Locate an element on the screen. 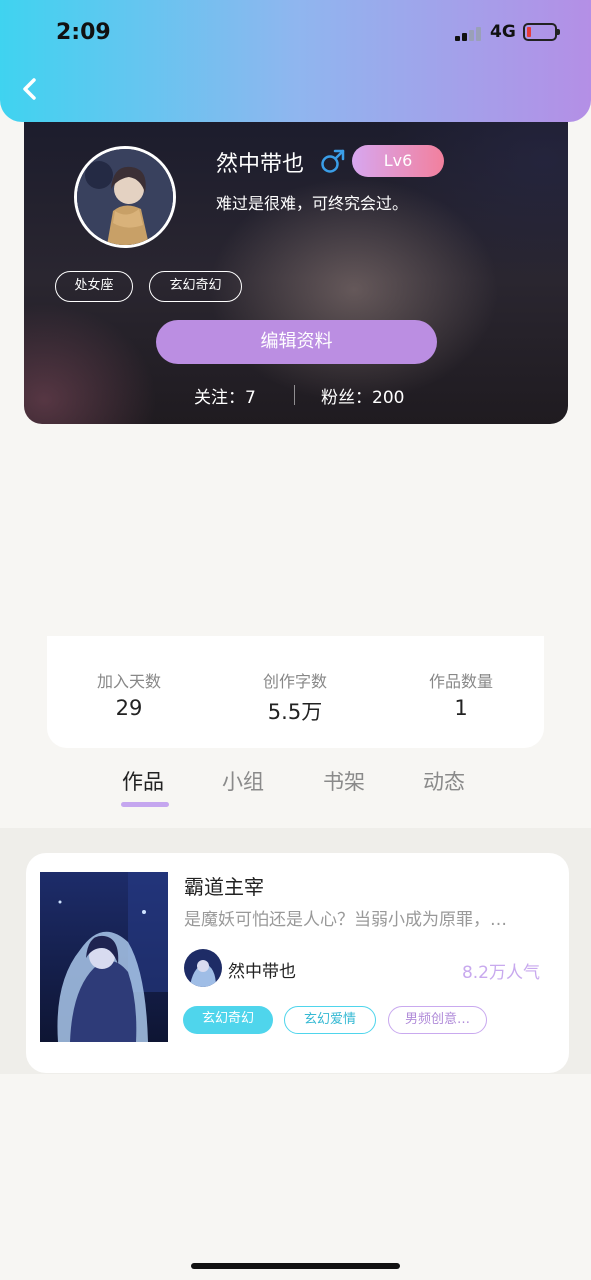 The width and height of the screenshot is (591, 1280). tab-groups: 小组 is located at coordinates (243, 781).